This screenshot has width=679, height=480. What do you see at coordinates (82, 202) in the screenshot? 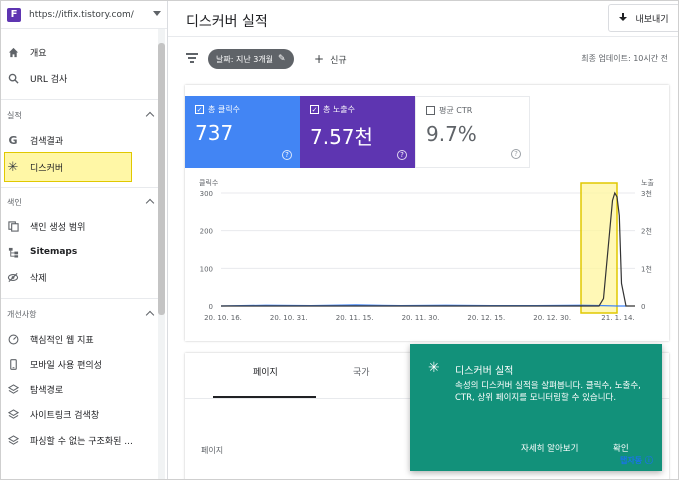
I see `section-index: 색인` at bounding box center [82, 202].